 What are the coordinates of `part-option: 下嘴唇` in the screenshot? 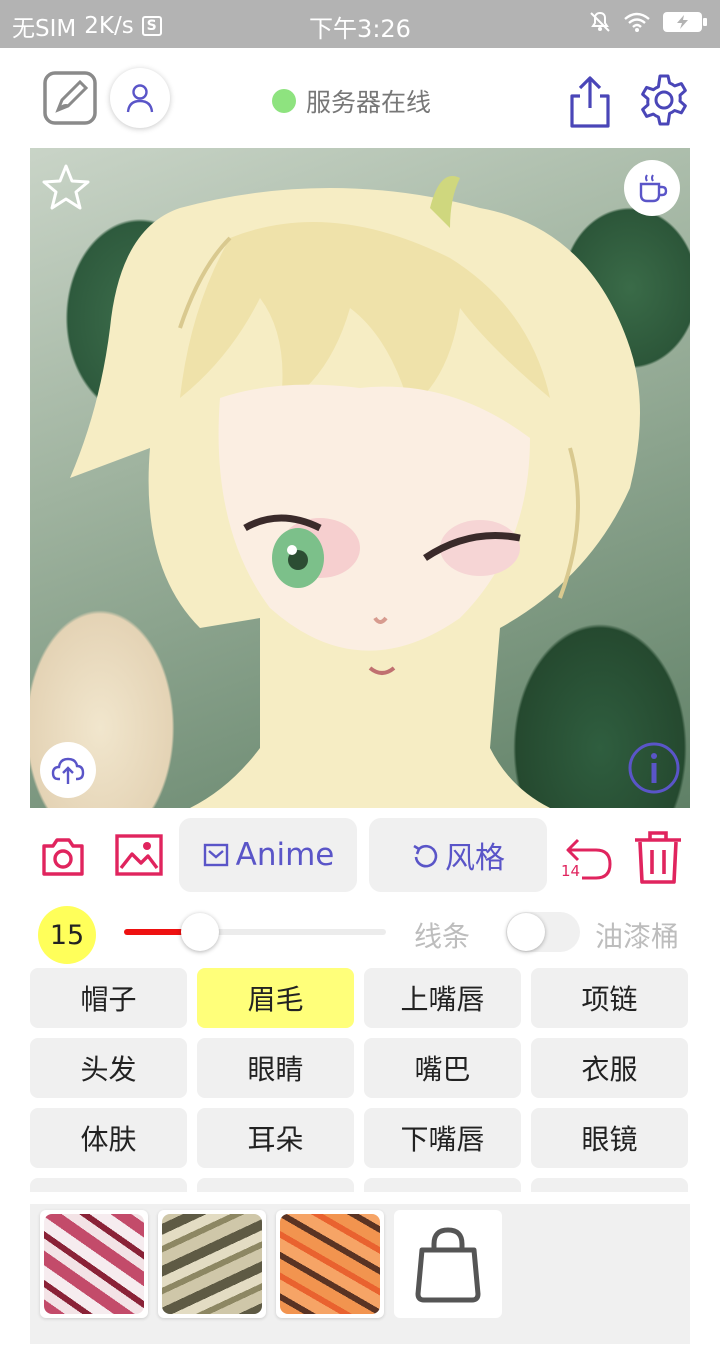 It's located at (442, 1138).